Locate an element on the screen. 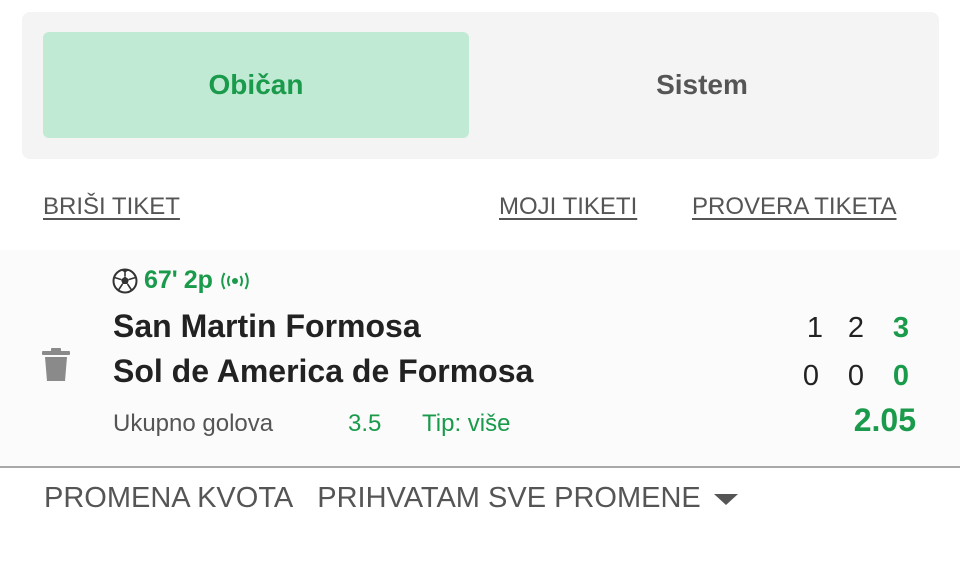 The width and height of the screenshot is (960, 588). my-tickets-link: MOJI TIKETI is located at coordinates (568, 207).